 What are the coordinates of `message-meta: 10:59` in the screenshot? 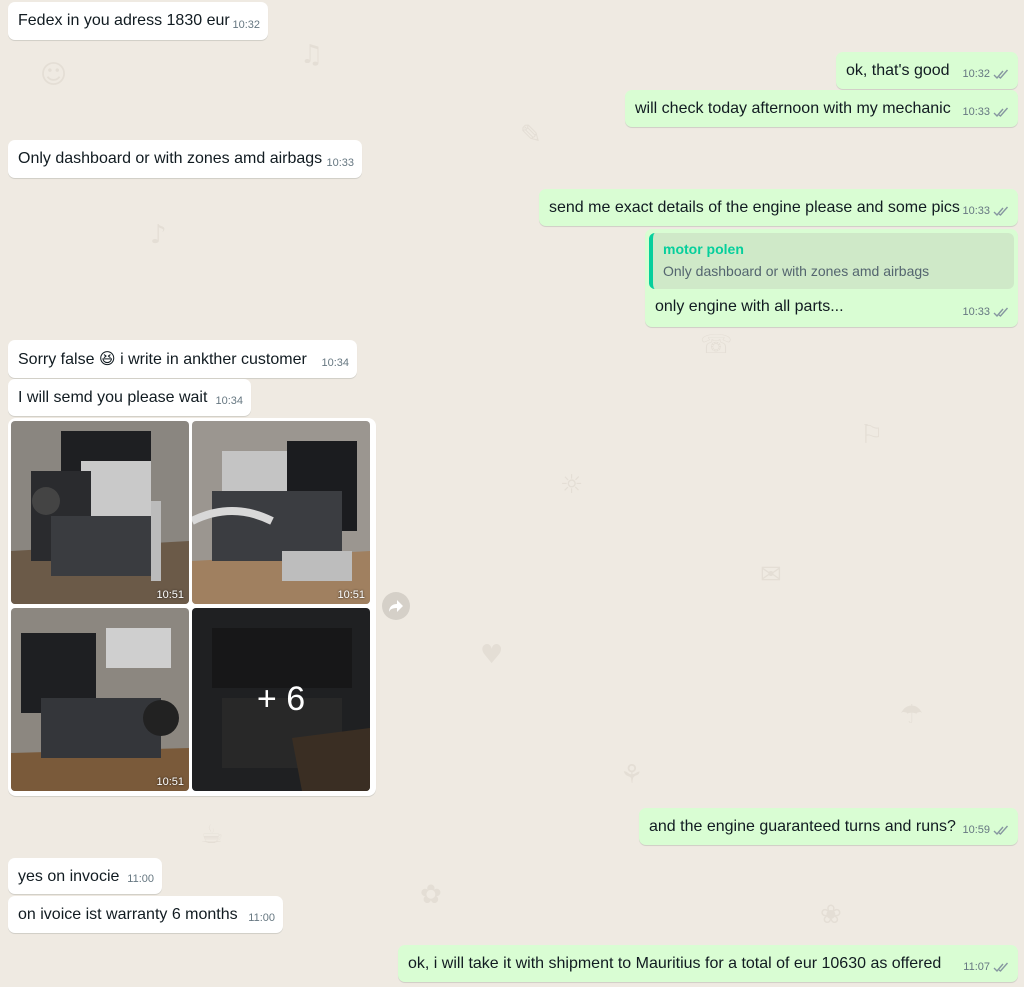 It's located at (986, 830).